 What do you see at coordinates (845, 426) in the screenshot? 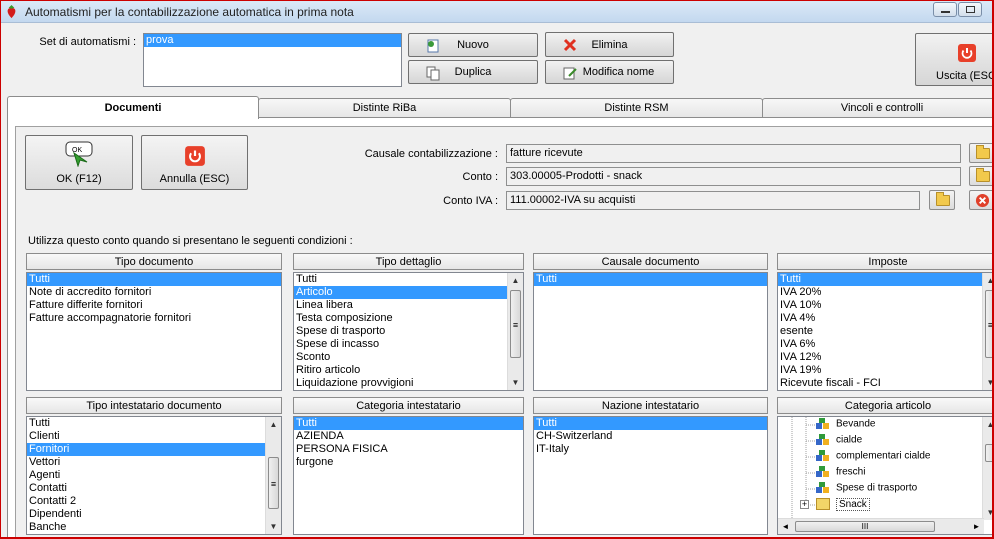
I see `tree-node-bevande: Bevande` at bounding box center [845, 426].